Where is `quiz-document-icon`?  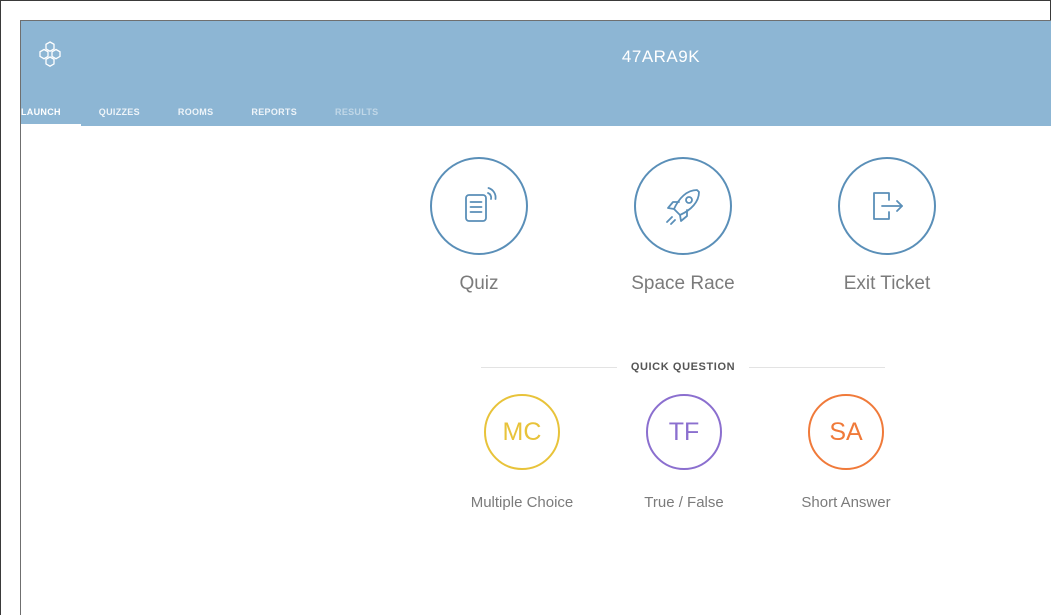
quiz-document-icon is located at coordinates (481, 204).